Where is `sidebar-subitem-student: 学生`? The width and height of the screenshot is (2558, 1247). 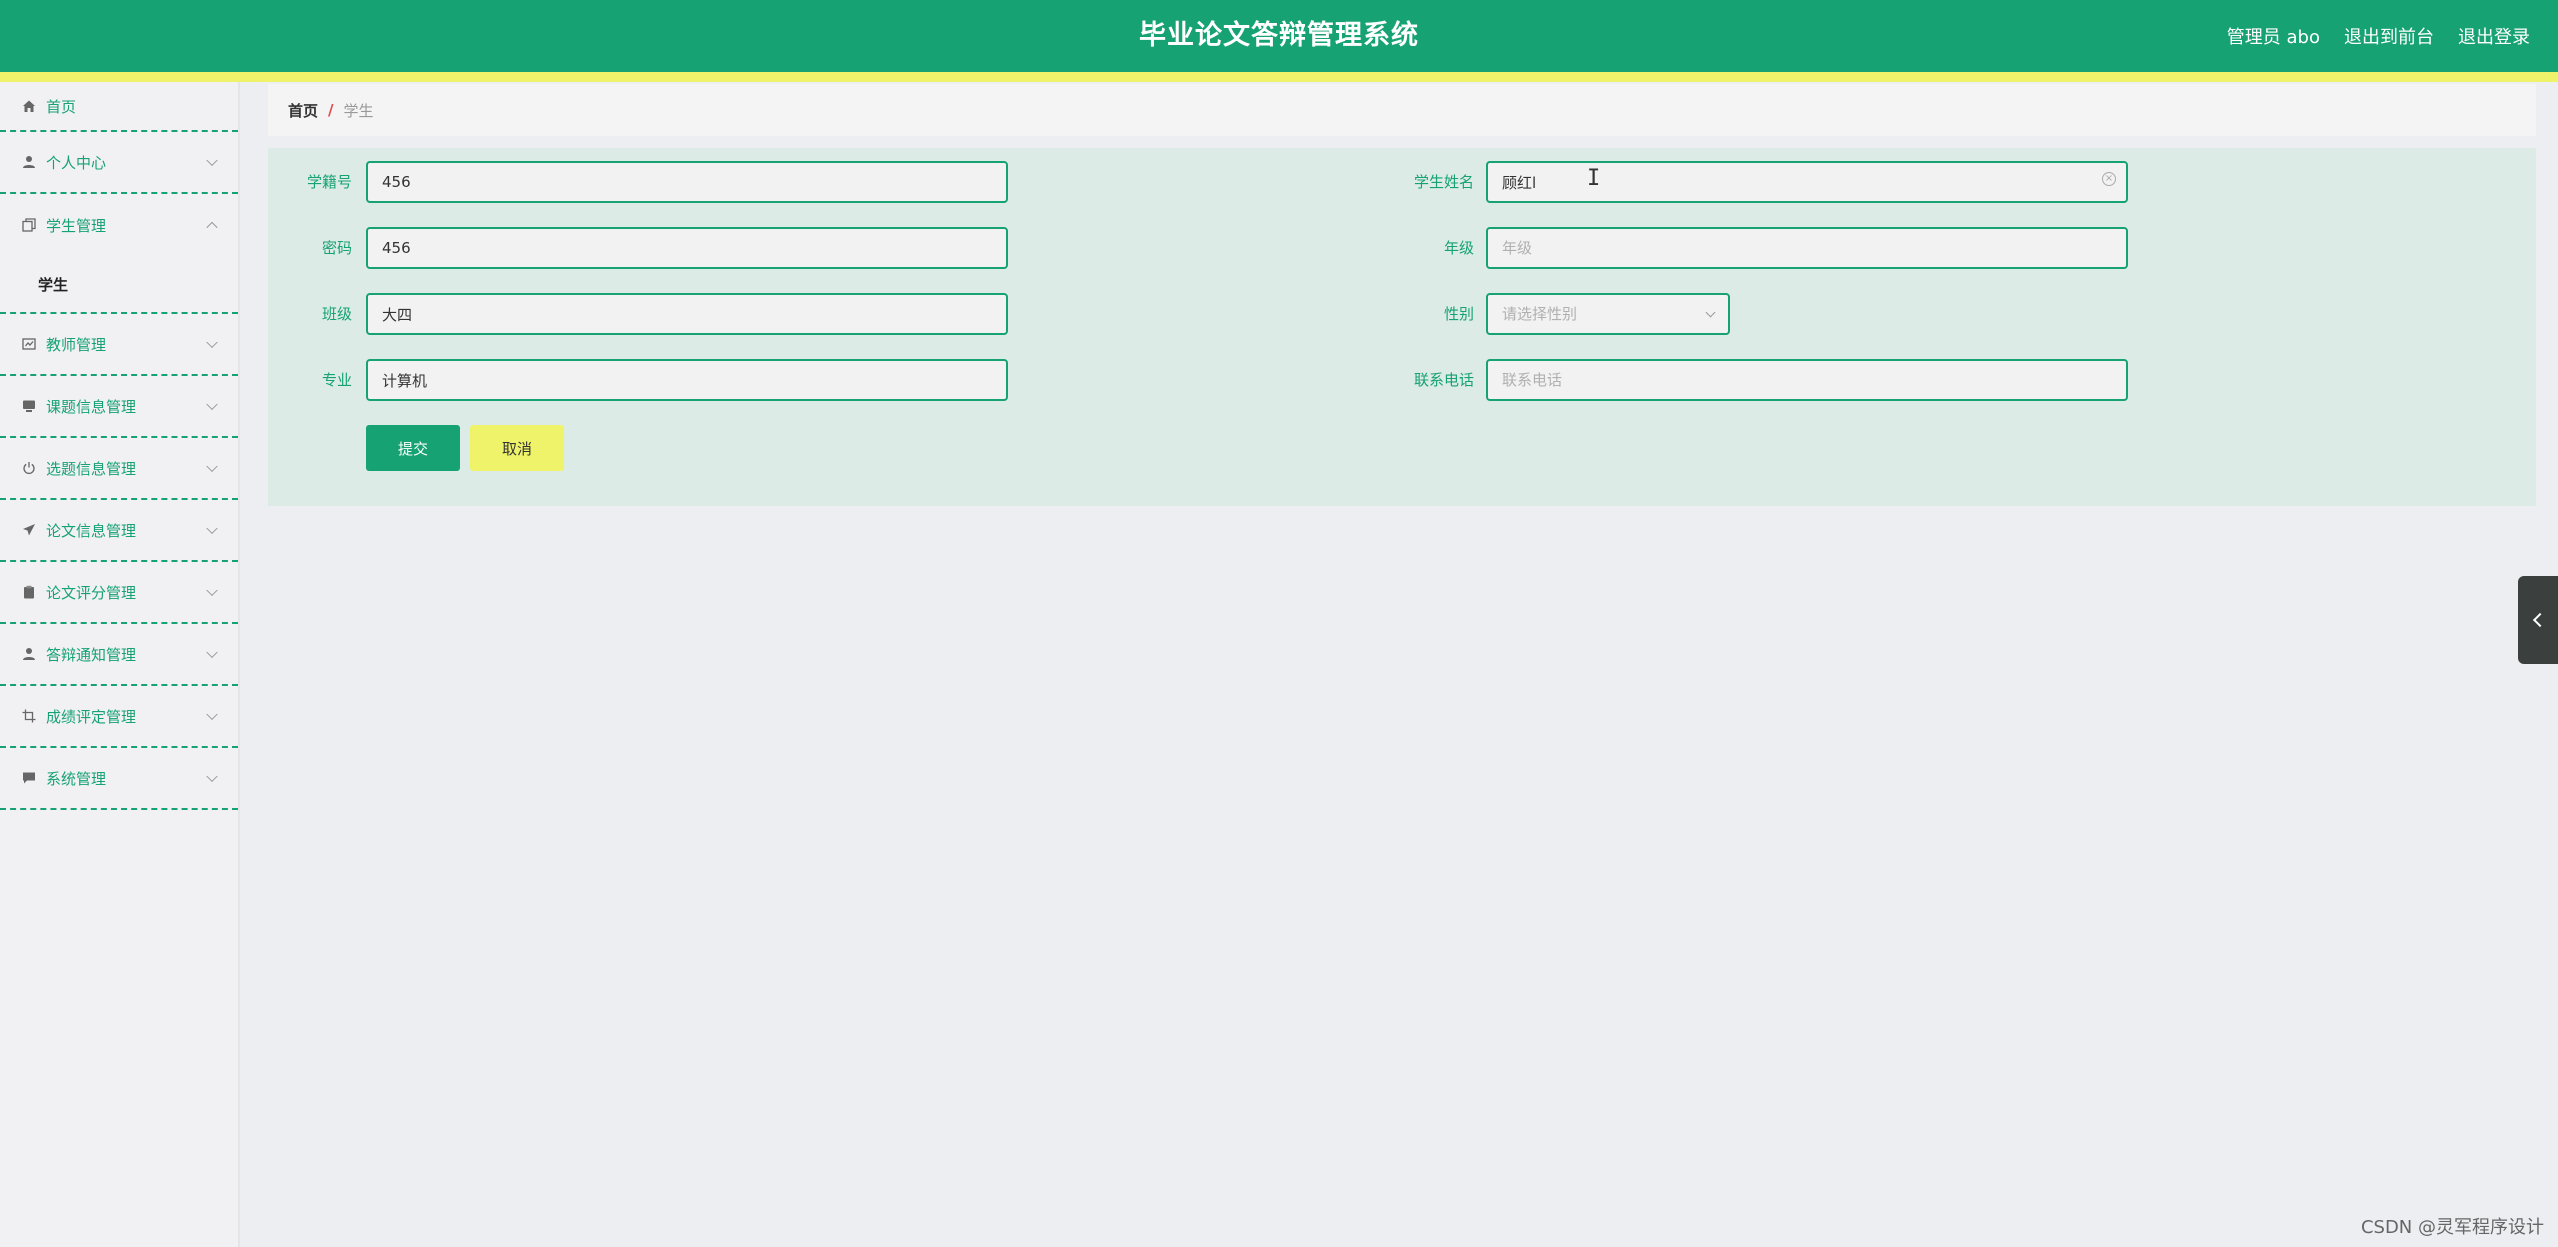 sidebar-subitem-student: 学生 is located at coordinates (119, 285).